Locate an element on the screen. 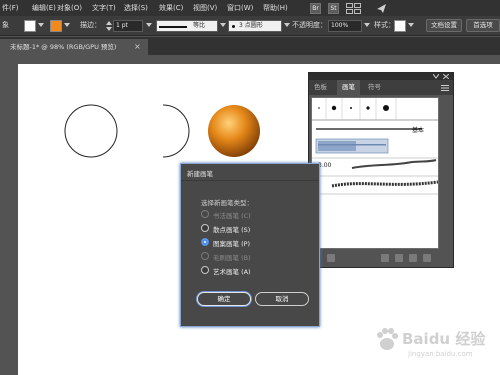 The width and height of the screenshot is (500, 375). menu-view: 视图(V) is located at coordinates (205, 8).